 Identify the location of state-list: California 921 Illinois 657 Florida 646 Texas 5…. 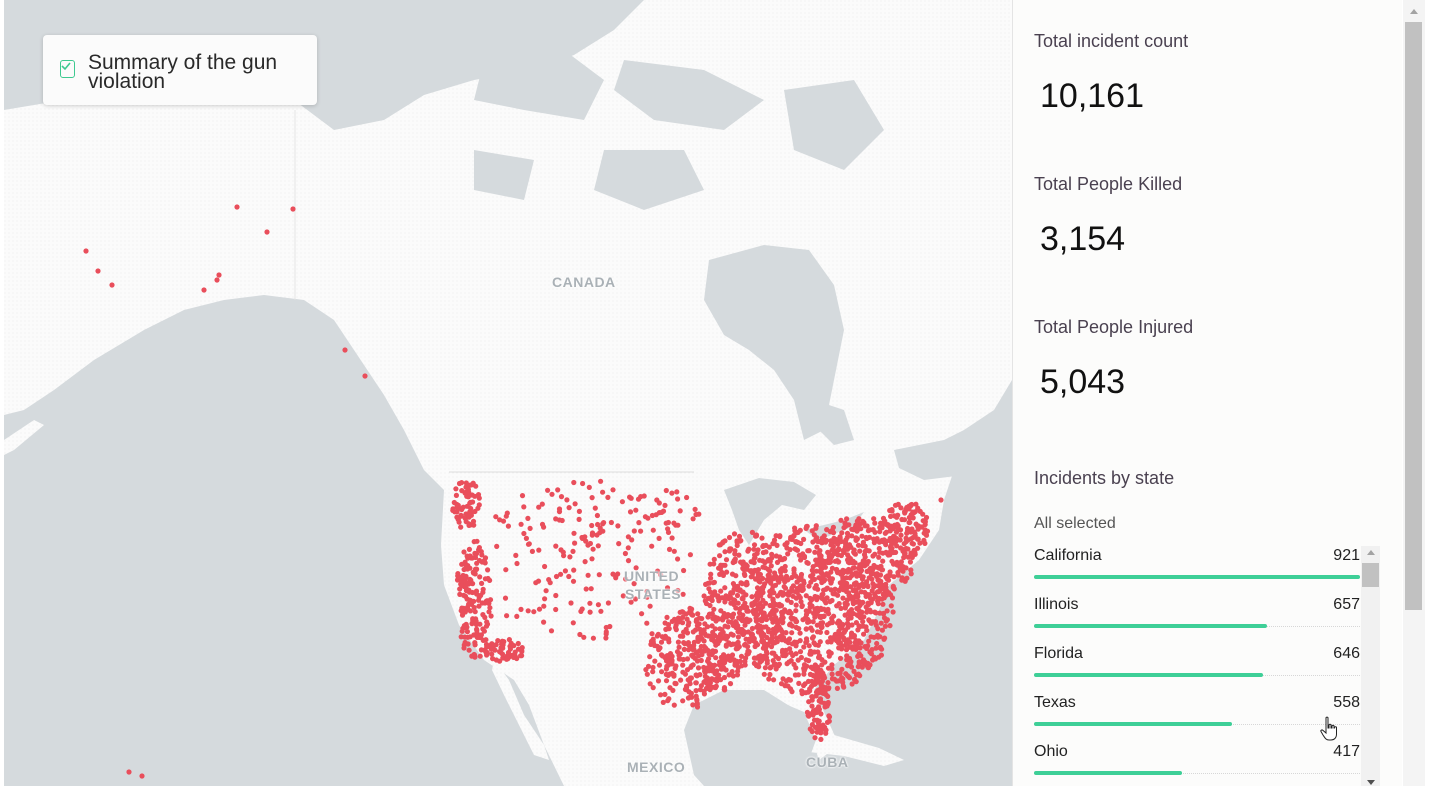
(1198, 664).